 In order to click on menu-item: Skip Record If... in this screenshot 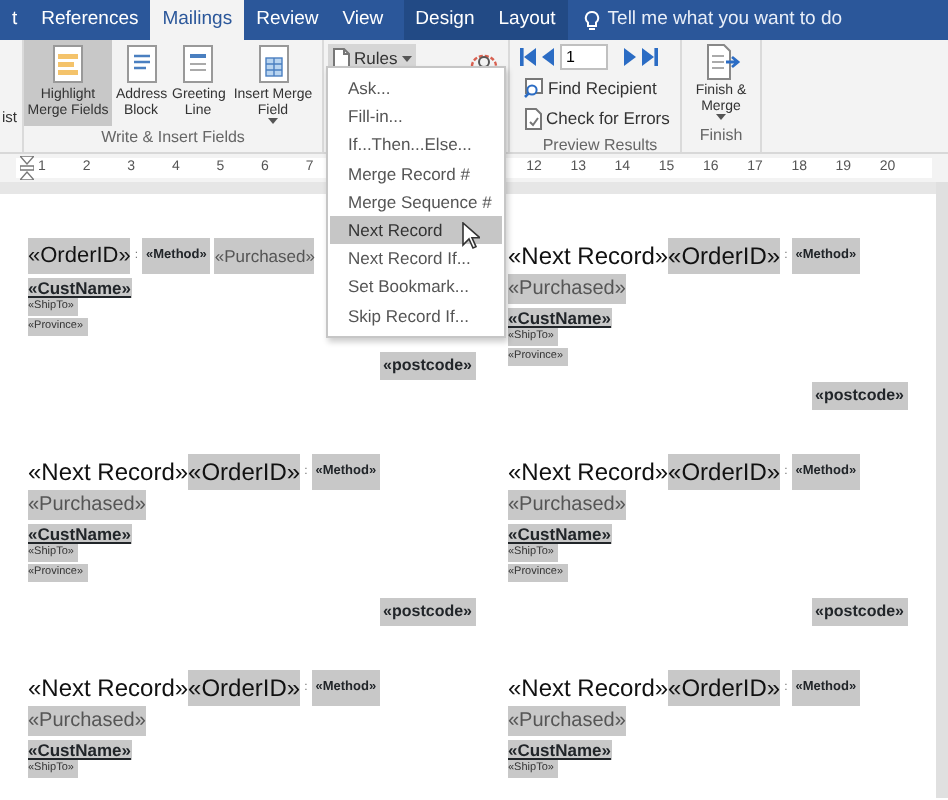, I will do `click(416, 315)`.